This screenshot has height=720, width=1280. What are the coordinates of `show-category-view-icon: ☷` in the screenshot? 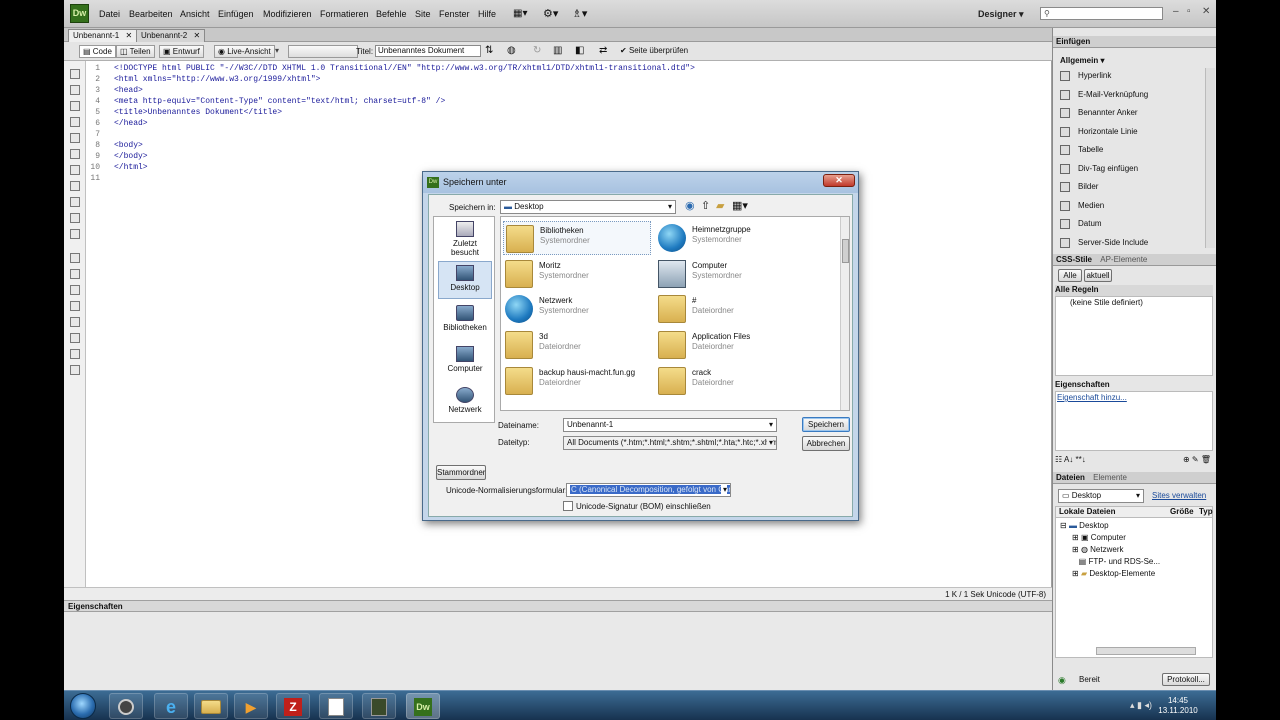 It's located at (1059, 459).